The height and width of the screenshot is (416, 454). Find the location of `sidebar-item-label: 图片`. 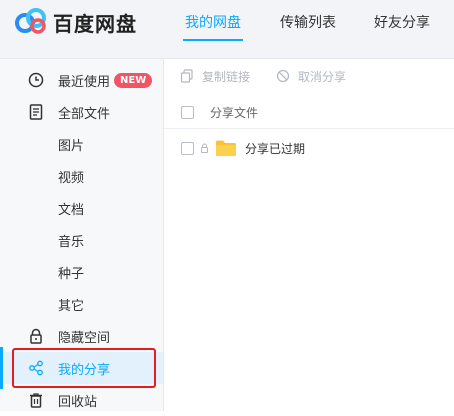

sidebar-item-label: 图片 is located at coordinates (71, 146).